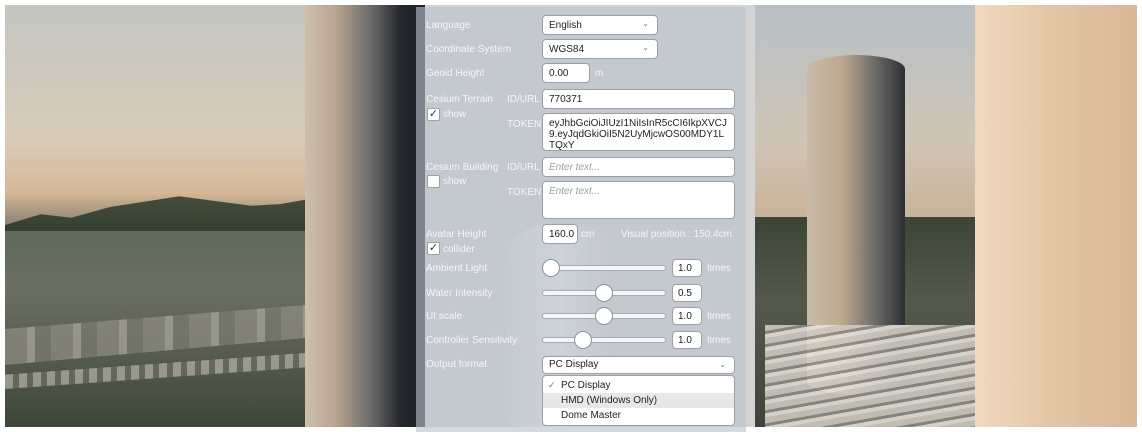  Describe the element at coordinates (719, 268) in the screenshot. I see `ambient-light-unit: times` at that location.